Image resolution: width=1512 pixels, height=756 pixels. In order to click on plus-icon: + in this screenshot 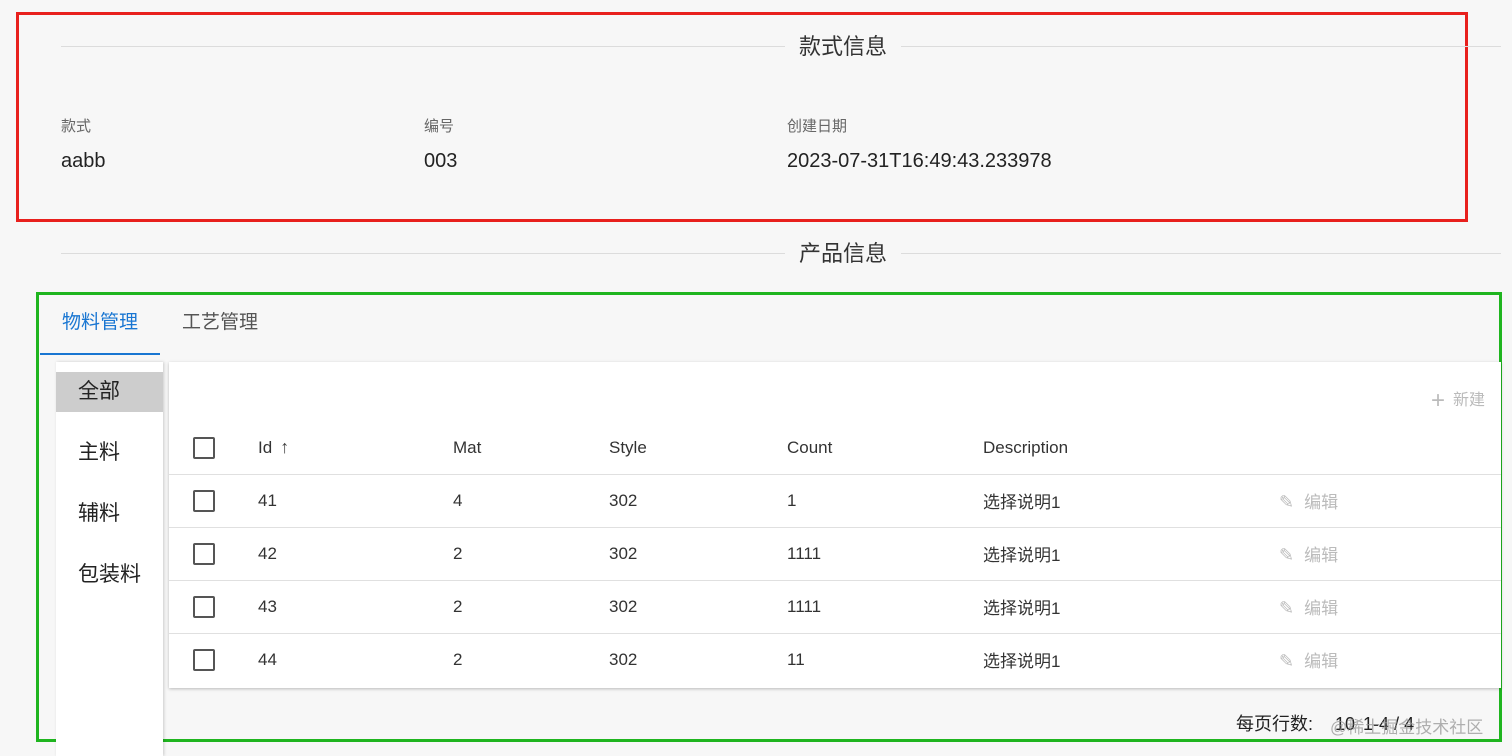, I will do `click(1438, 400)`.